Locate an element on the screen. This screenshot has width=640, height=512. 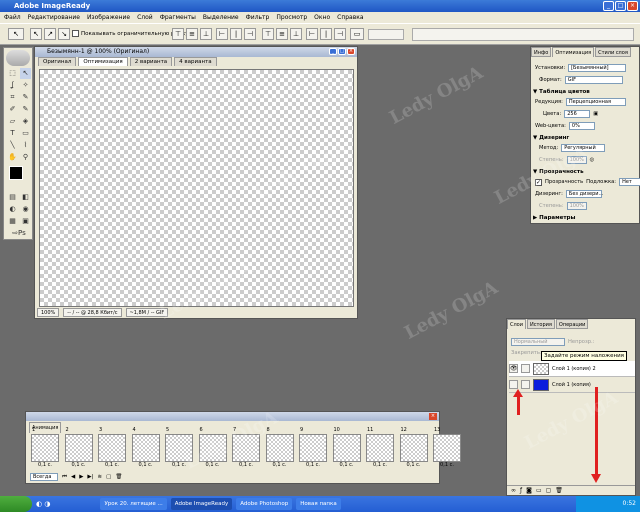
zoom-level: 100% is located at coordinates (48, 312).